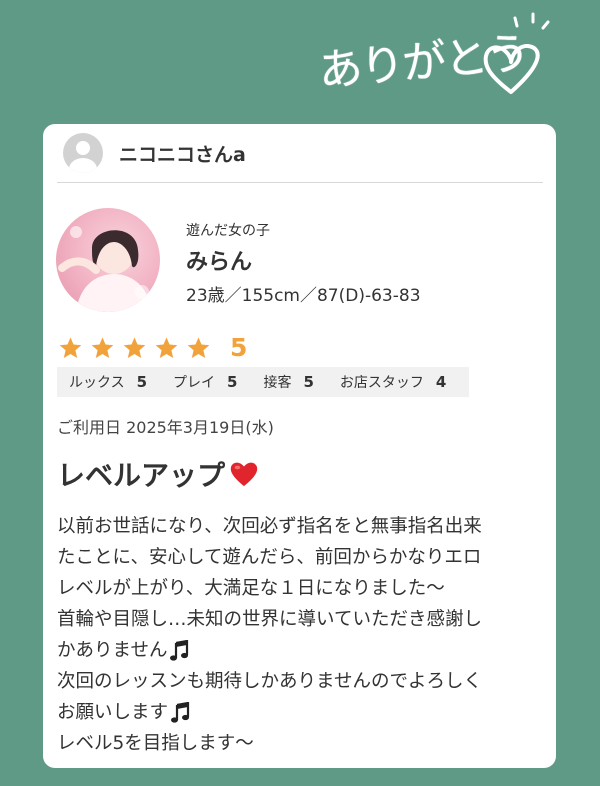 Image resolution: width=600 pixels, height=786 pixels. What do you see at coordinates (141, 475) in the screenshot?
I see `review-title-text: レベルアップ` at bounding box center [141, 475].